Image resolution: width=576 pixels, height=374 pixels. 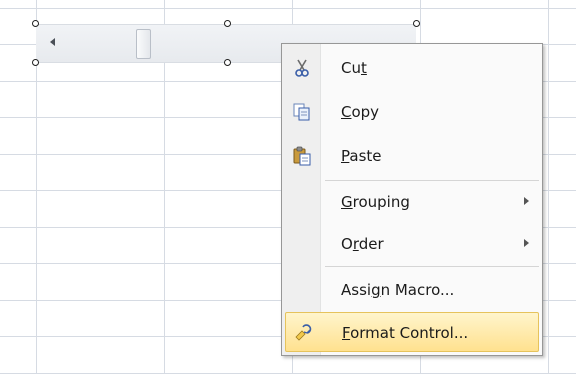 What do you see at coordinates (52, 42) in the screenshot?
I see `scroll-left-arrow-icon` at bounding box center [52, 42].